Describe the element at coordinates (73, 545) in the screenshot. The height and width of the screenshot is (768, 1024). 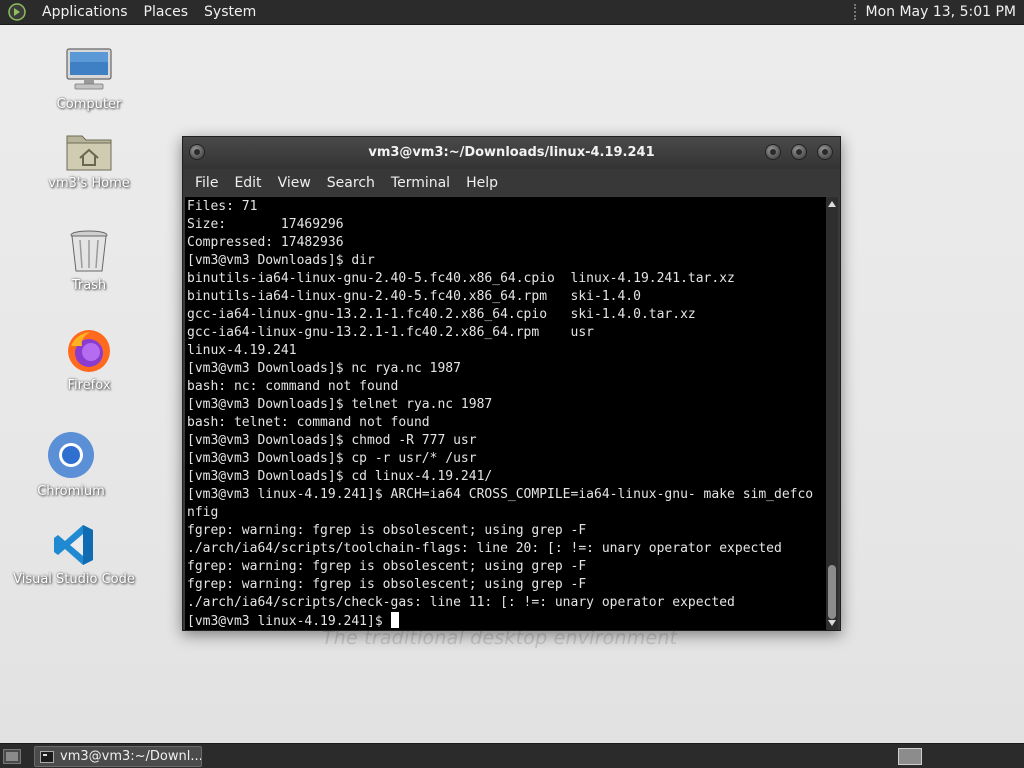
I see `vscode-icon` at that location.